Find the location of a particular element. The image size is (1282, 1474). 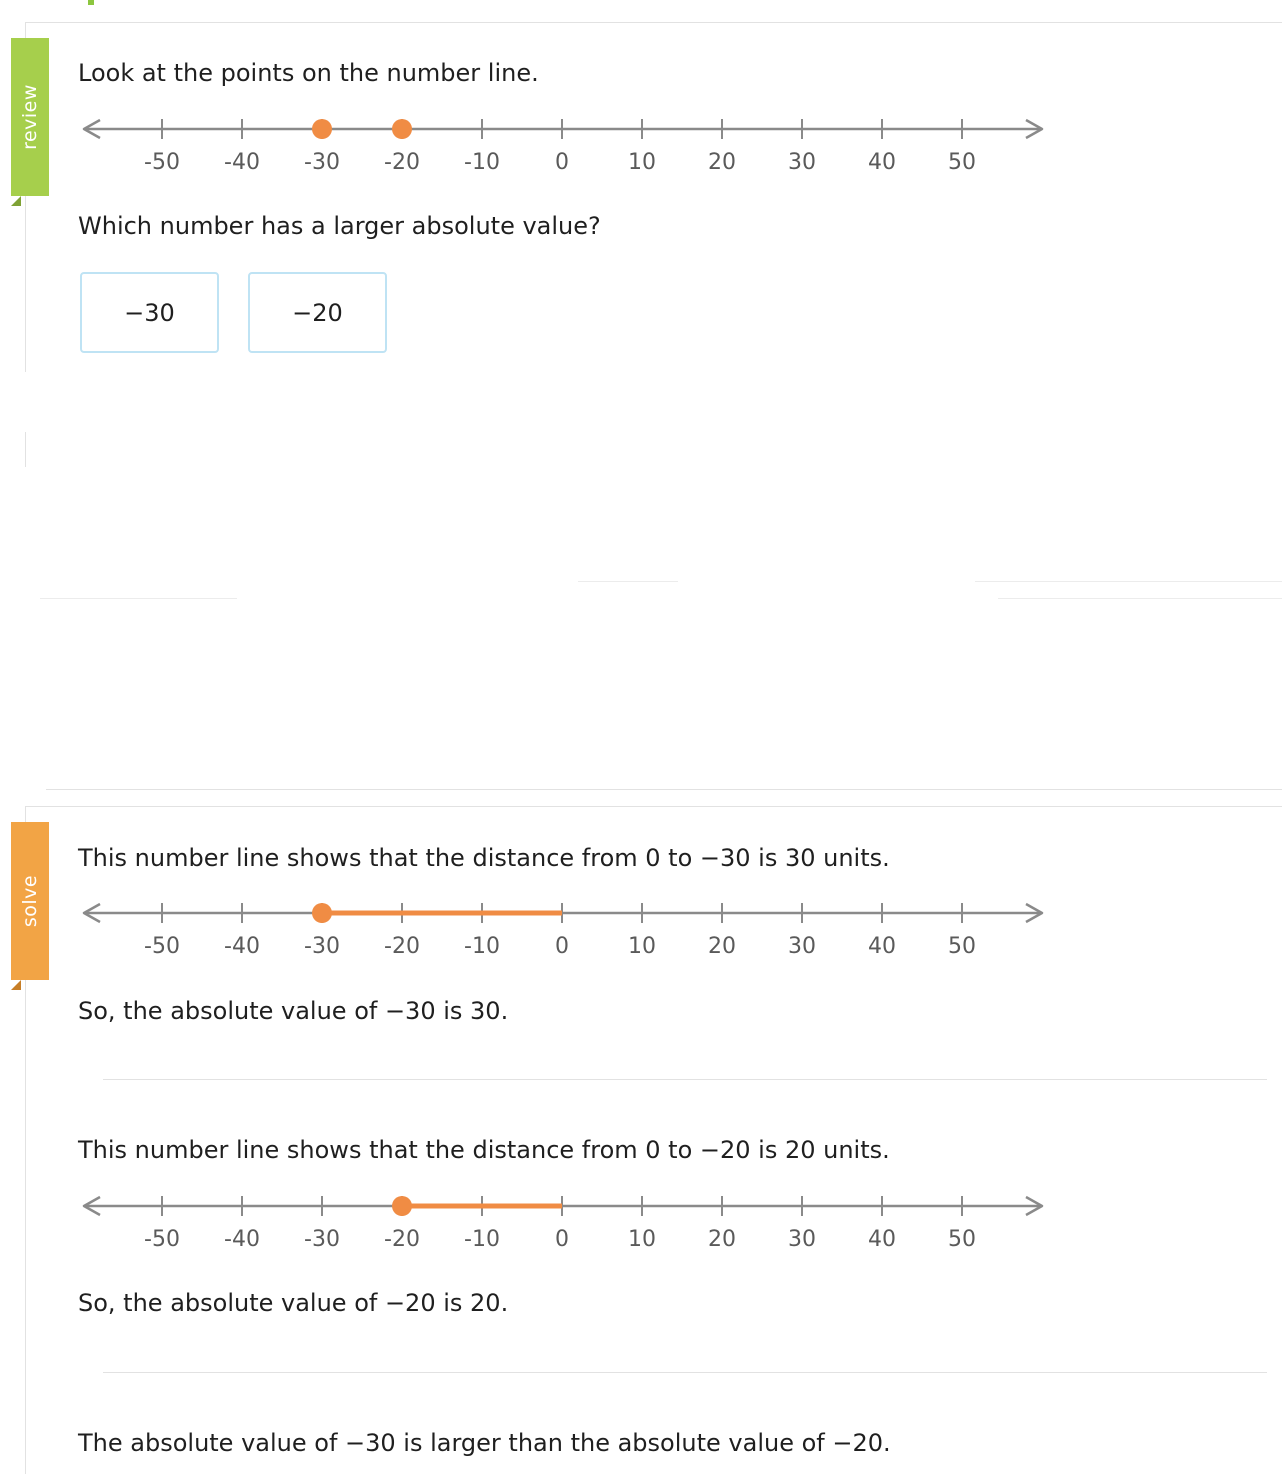

divider-left is located at coordinates (138, 598).